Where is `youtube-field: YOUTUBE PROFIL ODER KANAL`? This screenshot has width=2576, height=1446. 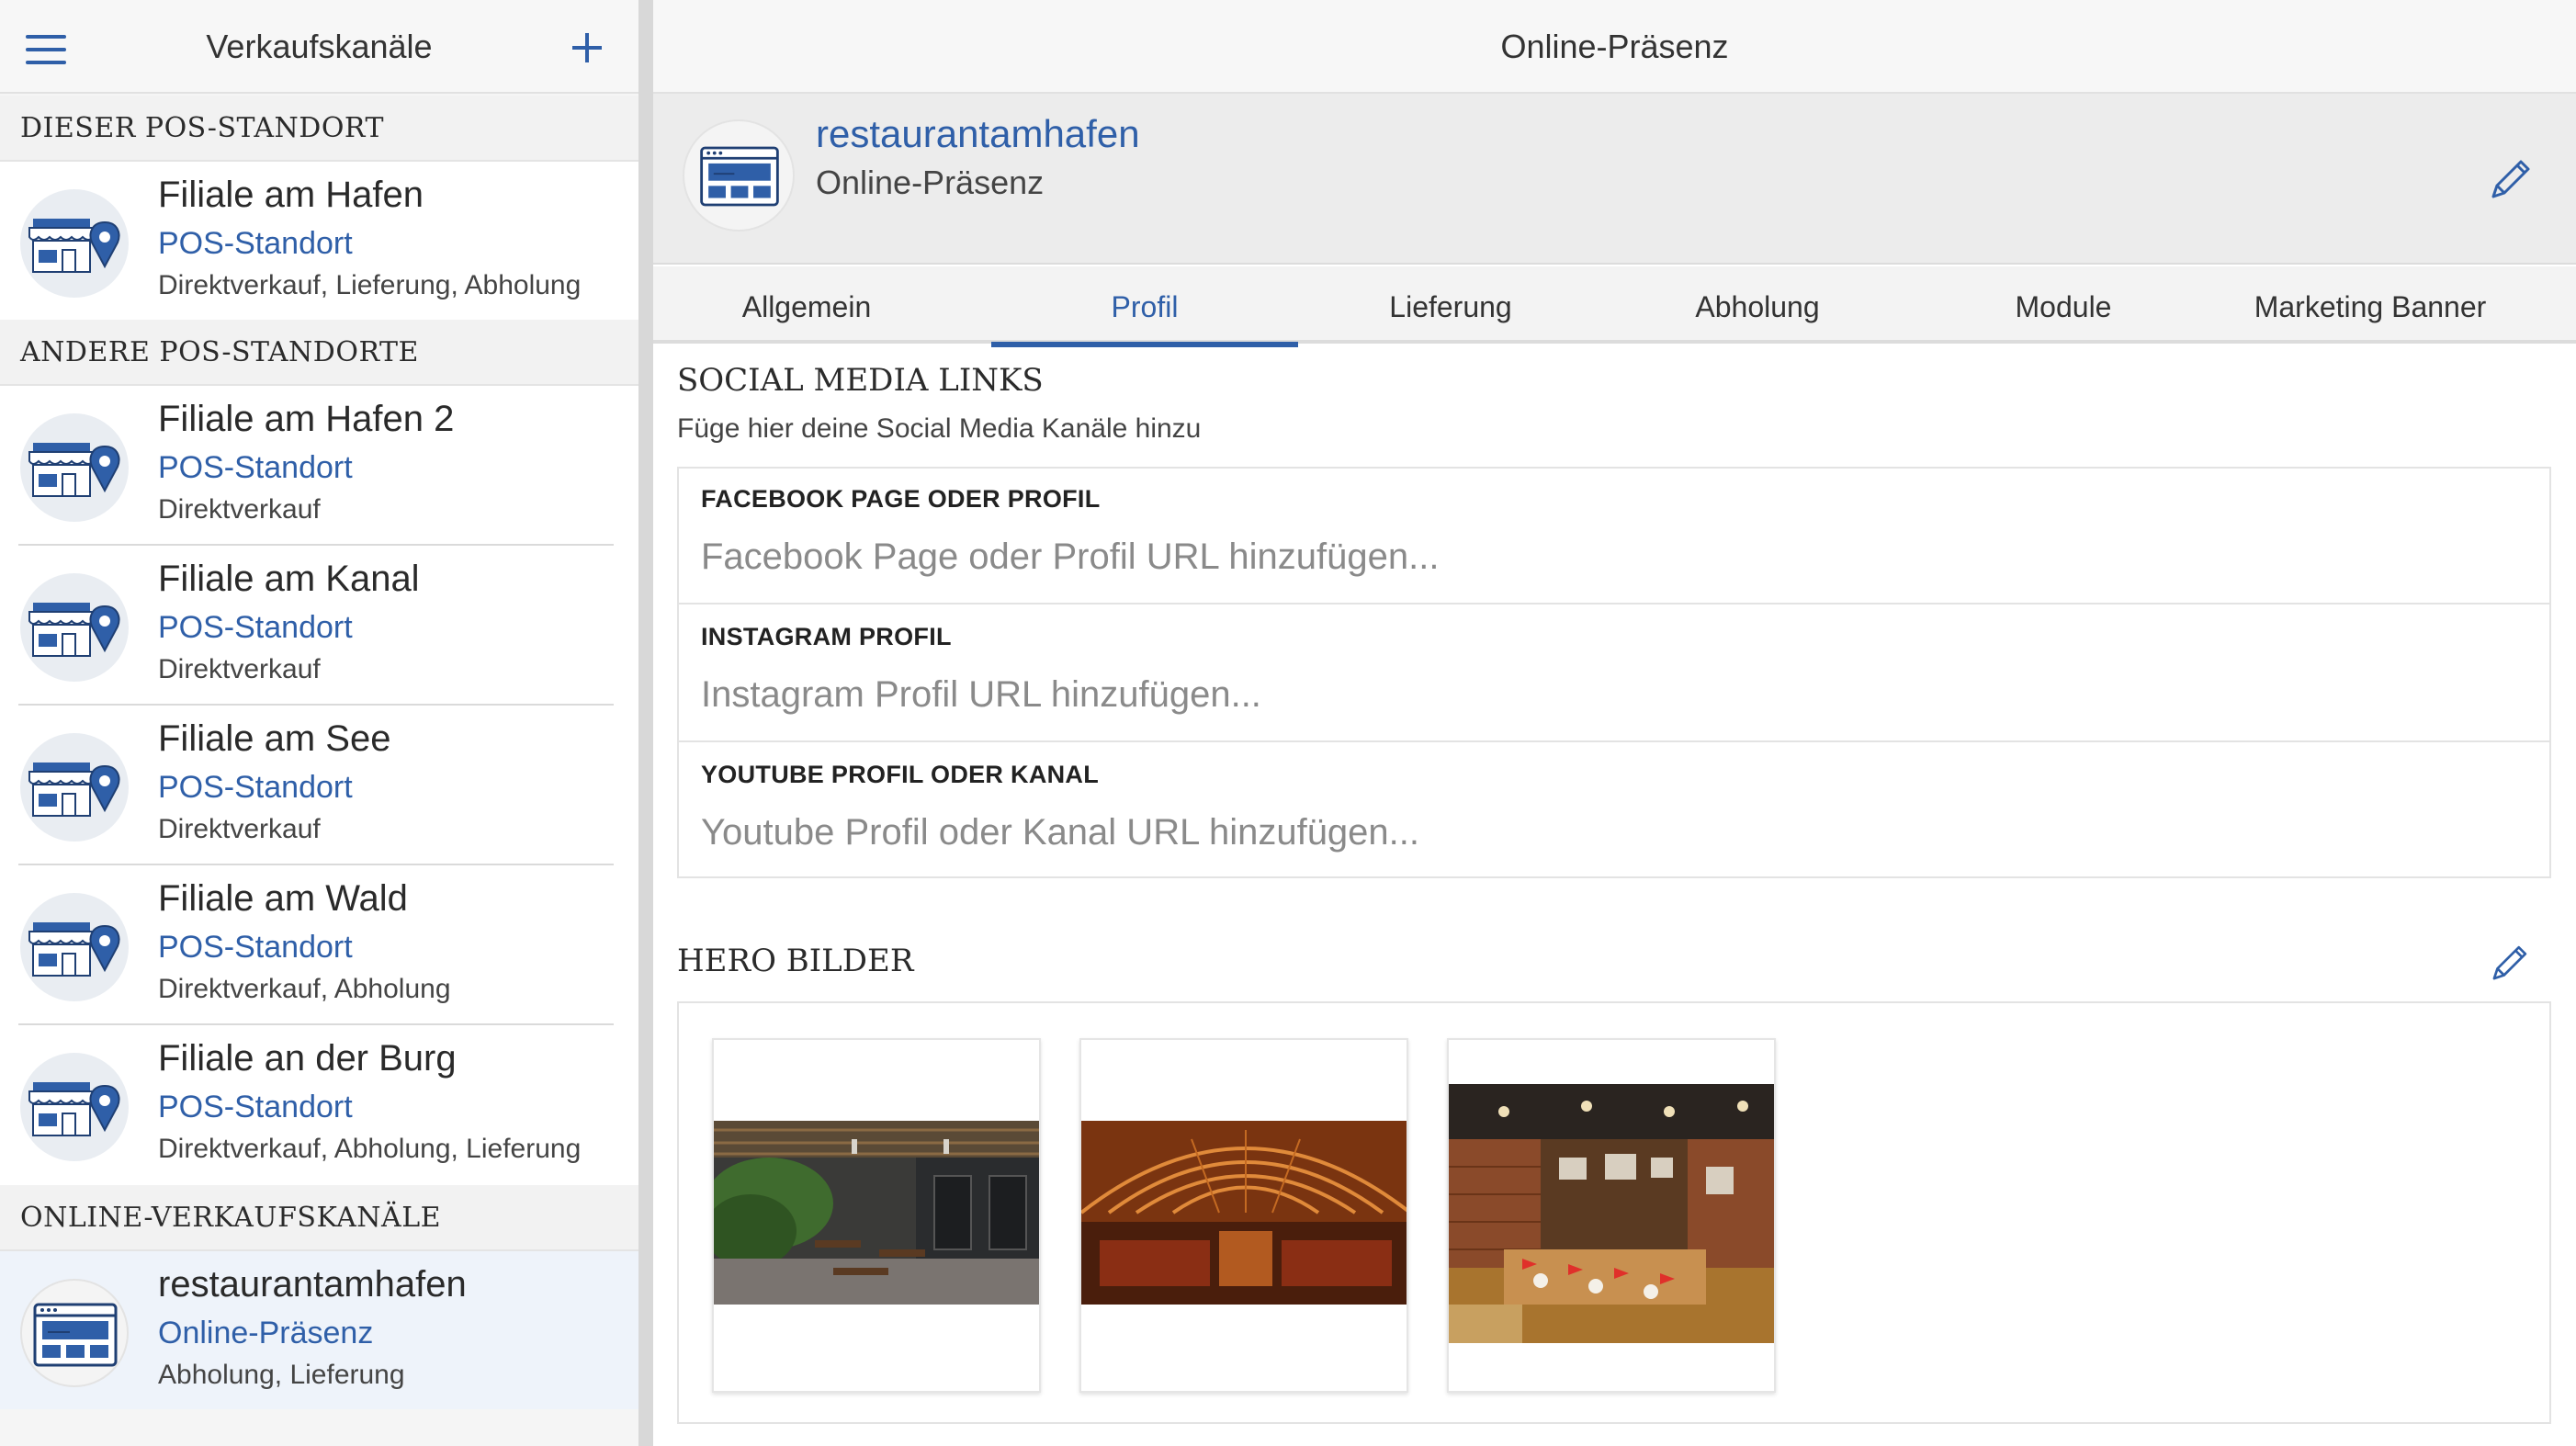 youtube-field: YOUTUBE PROFIL ODER KANAL is located at coordinates (1614, 812).